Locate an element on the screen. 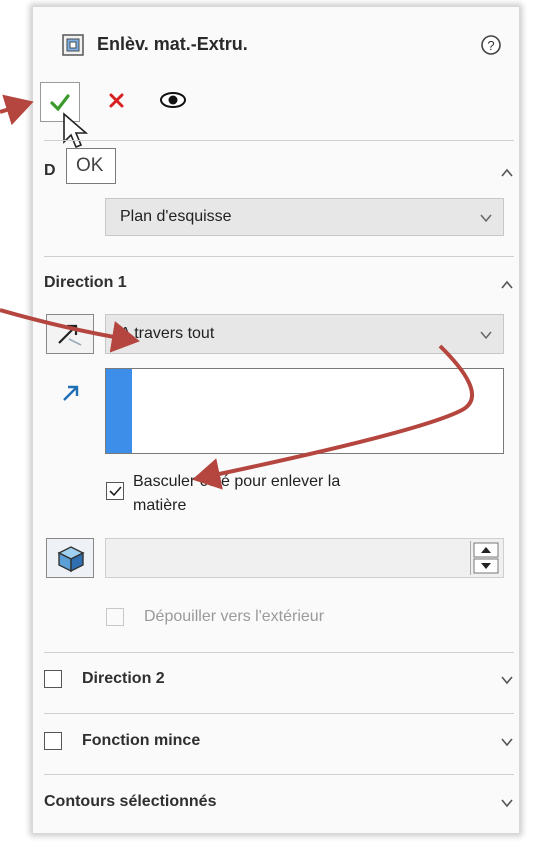 The image size is (554, 842). direction-arrow-icon is located at coordinates (71, 393).